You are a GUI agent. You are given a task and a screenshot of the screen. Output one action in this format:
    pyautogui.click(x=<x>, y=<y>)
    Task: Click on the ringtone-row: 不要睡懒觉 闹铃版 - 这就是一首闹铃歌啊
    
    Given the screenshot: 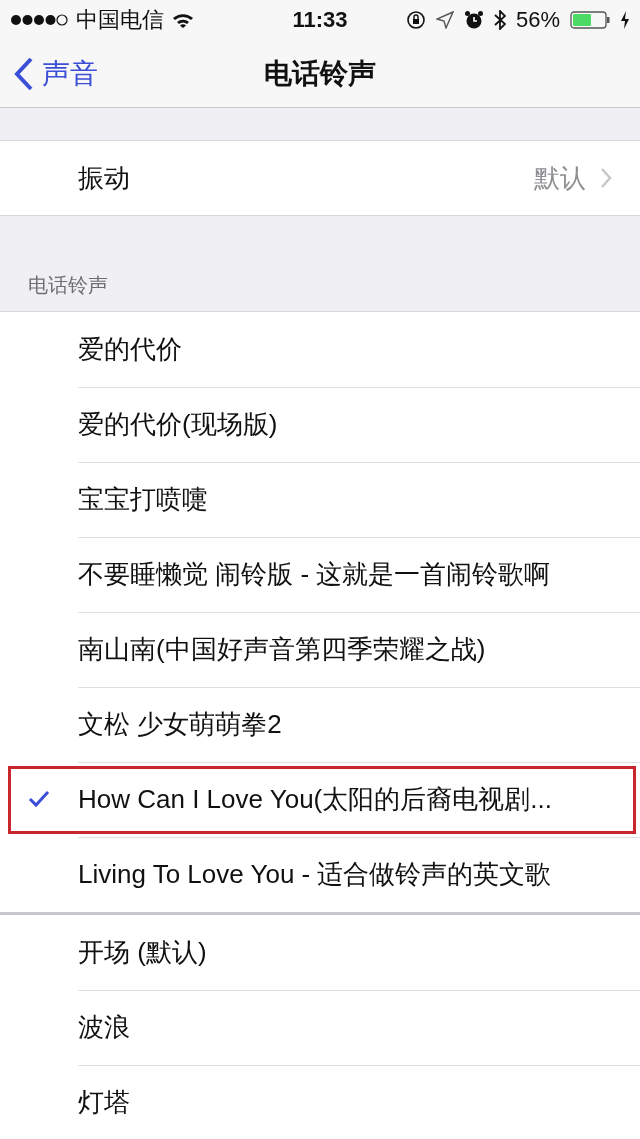 What is the action you would take?
    pyautogui.click(x=320, y=574)
    